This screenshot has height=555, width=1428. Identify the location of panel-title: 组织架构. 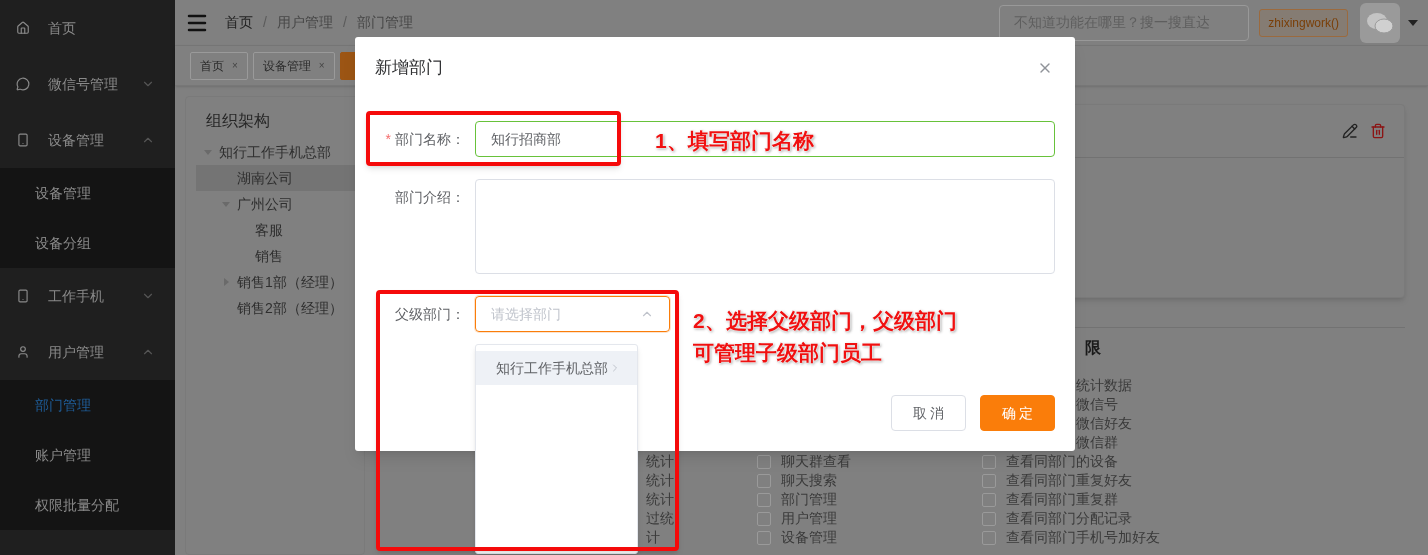
(238, 121).